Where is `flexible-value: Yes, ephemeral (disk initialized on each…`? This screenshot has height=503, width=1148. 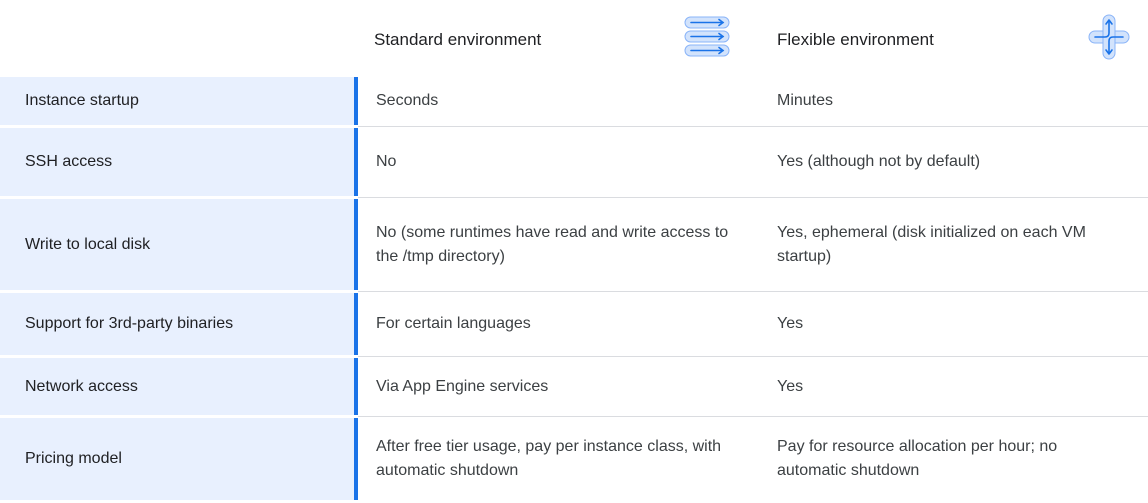 flexible-value: Yes, ephemeral (disk initialized on each… is located at coordinates (931, 244).